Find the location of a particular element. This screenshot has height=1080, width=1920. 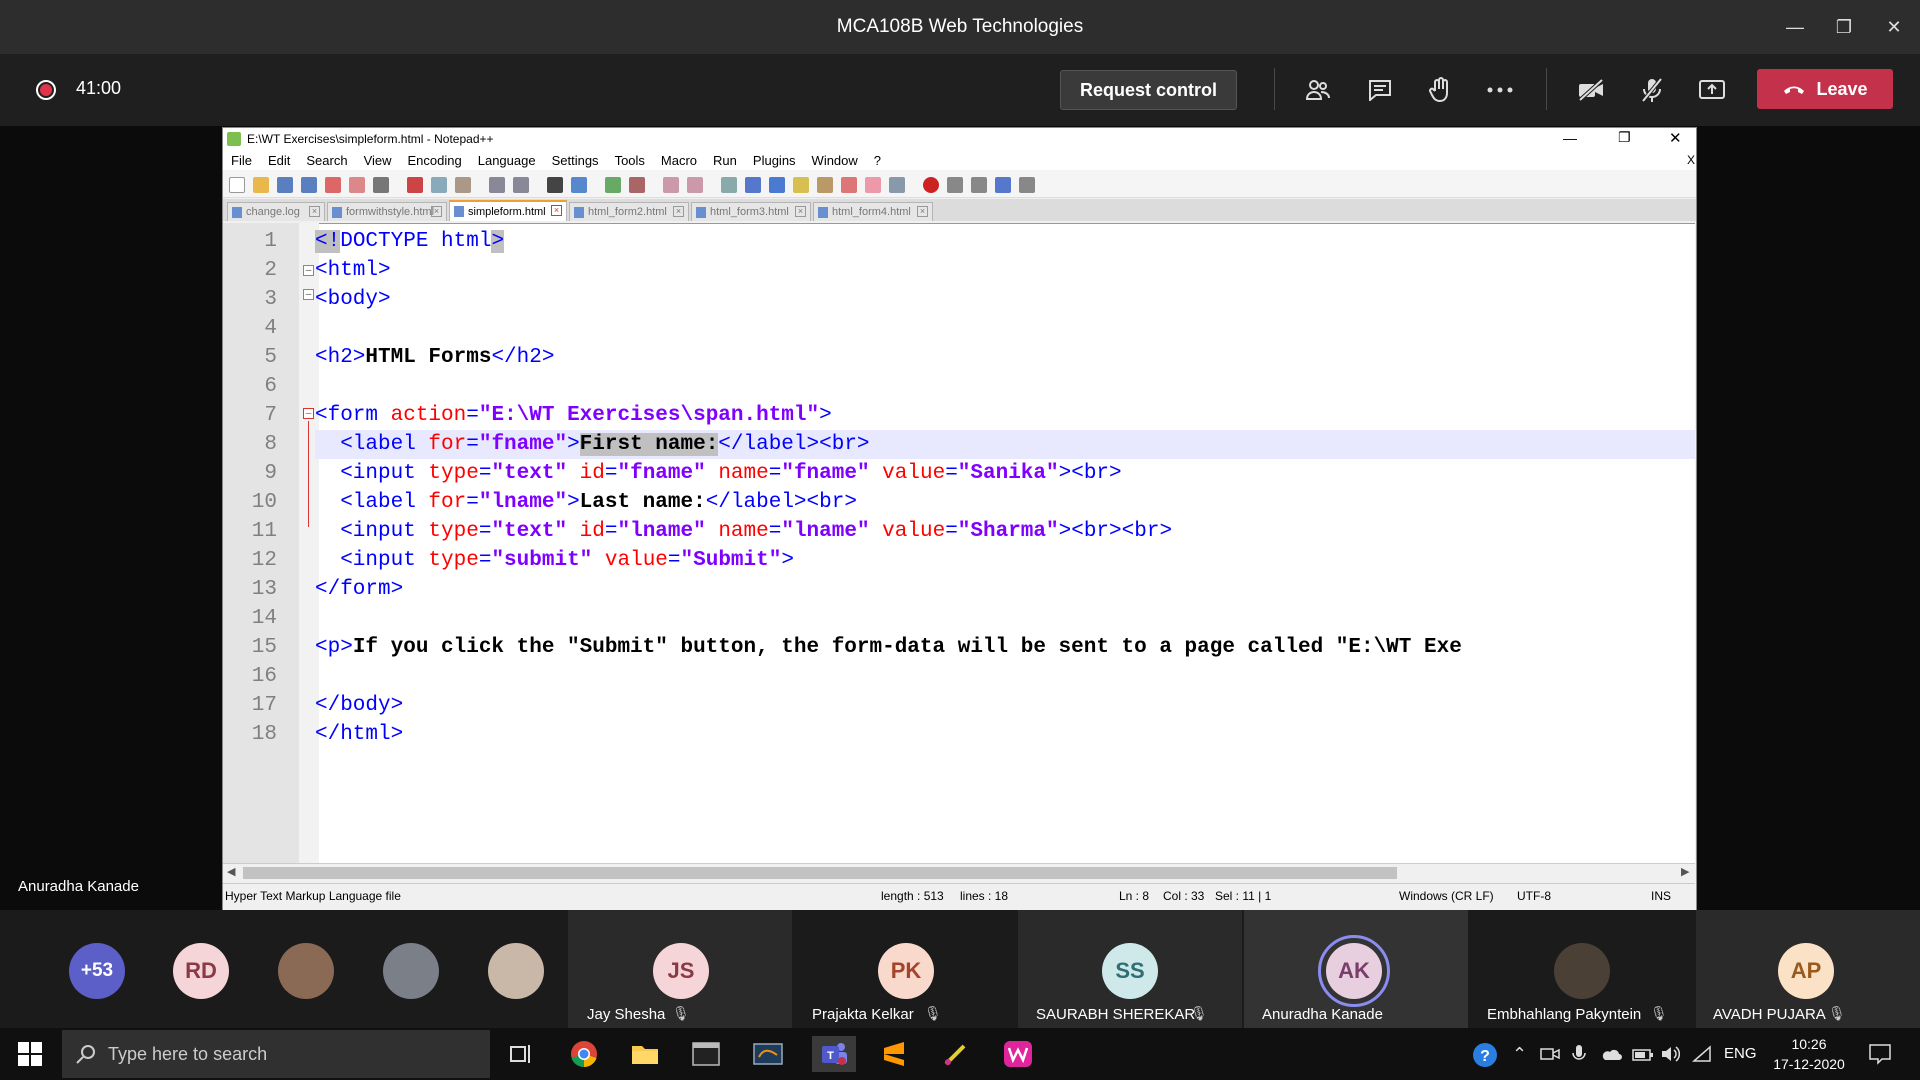

save-all-icon is located at coordinates (309, 185).